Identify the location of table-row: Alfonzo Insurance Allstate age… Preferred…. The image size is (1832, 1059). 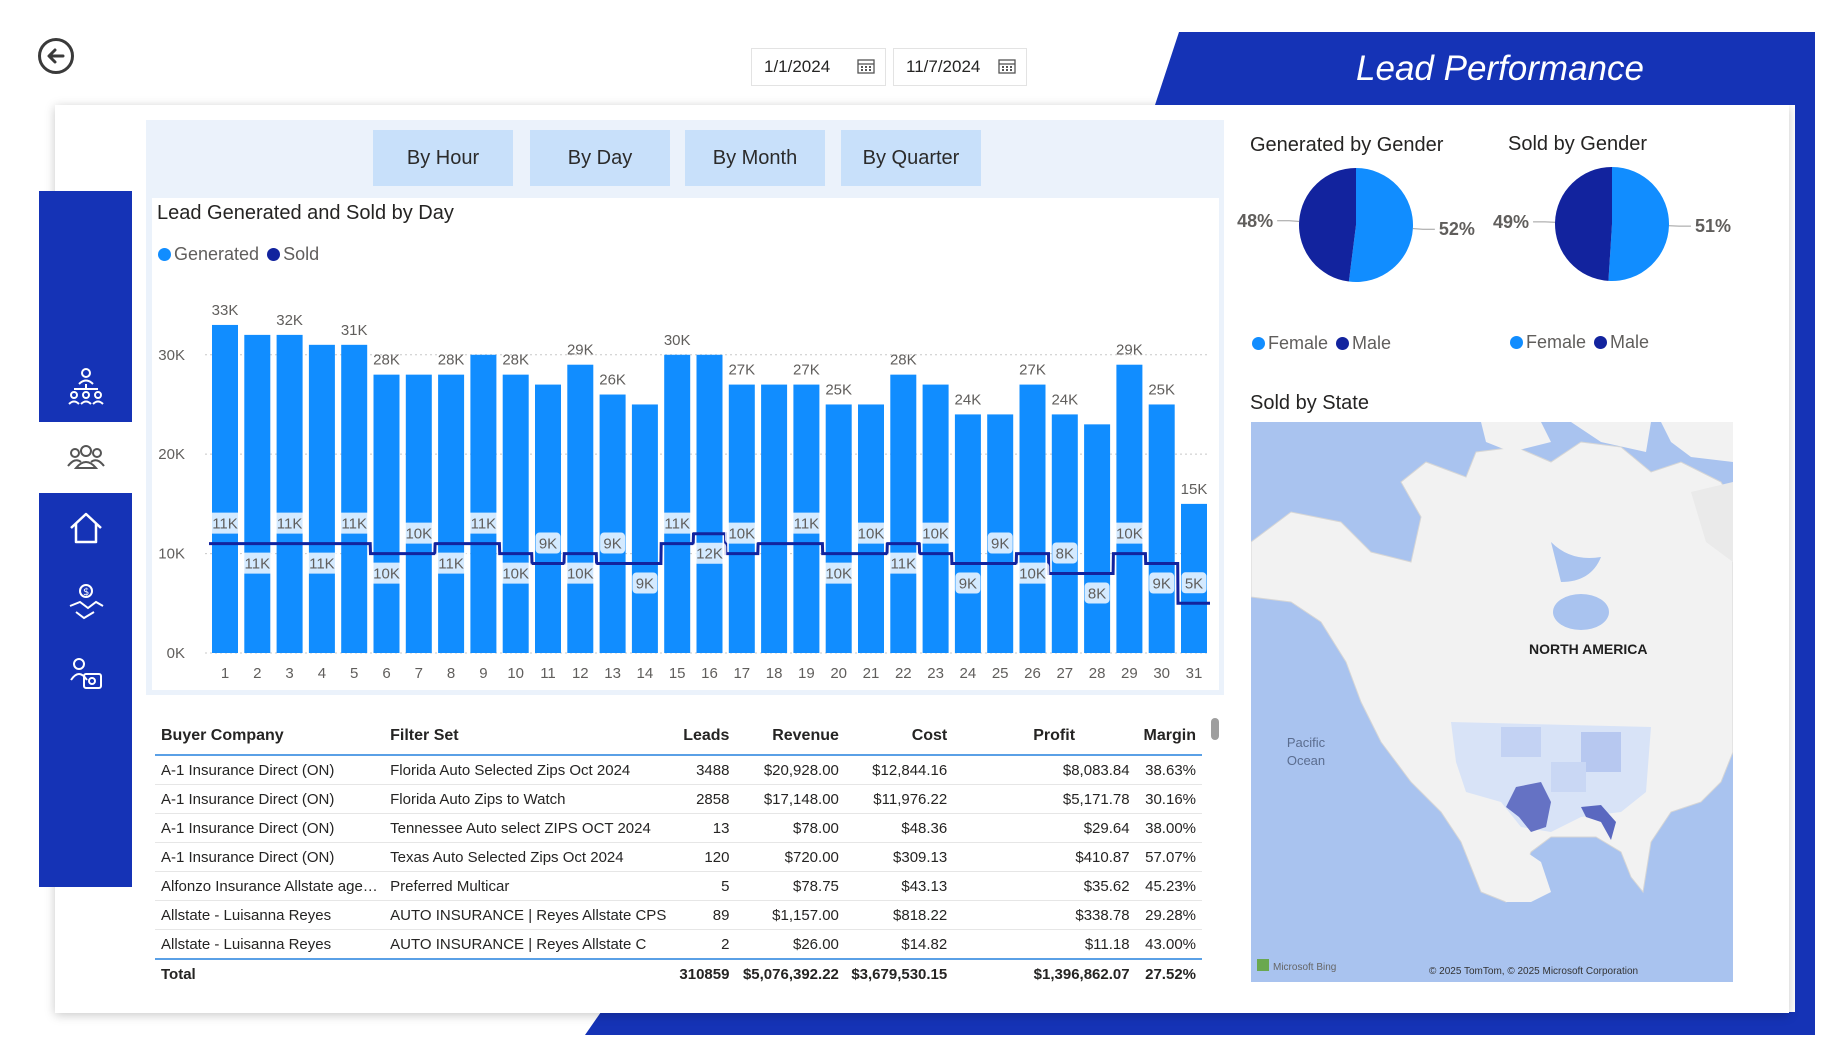
(678, 886).